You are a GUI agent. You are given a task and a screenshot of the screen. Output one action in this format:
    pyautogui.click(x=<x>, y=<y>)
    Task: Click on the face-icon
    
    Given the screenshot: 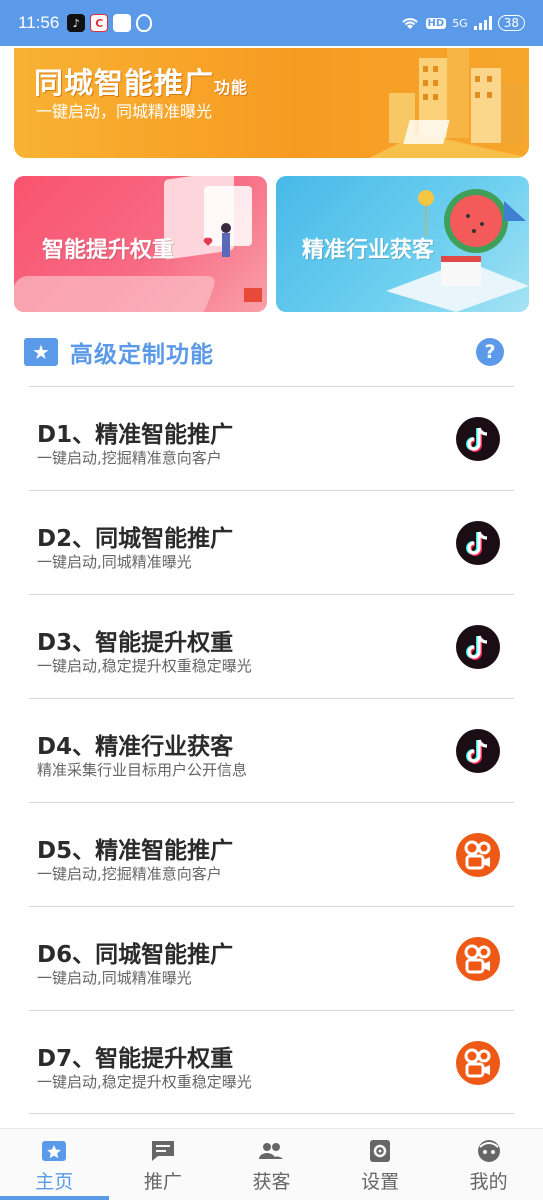 What is the action you would take?
    pyautogui.click(x=488, y=1151)
    